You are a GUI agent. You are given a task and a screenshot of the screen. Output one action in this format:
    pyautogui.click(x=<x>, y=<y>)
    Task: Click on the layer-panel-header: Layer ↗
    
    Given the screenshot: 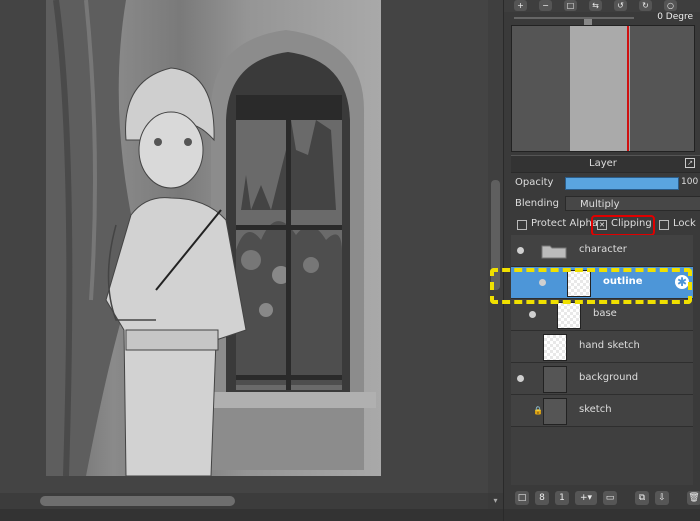 What is the action you would take?
    pyautogui.click(x=605, y=164)
    